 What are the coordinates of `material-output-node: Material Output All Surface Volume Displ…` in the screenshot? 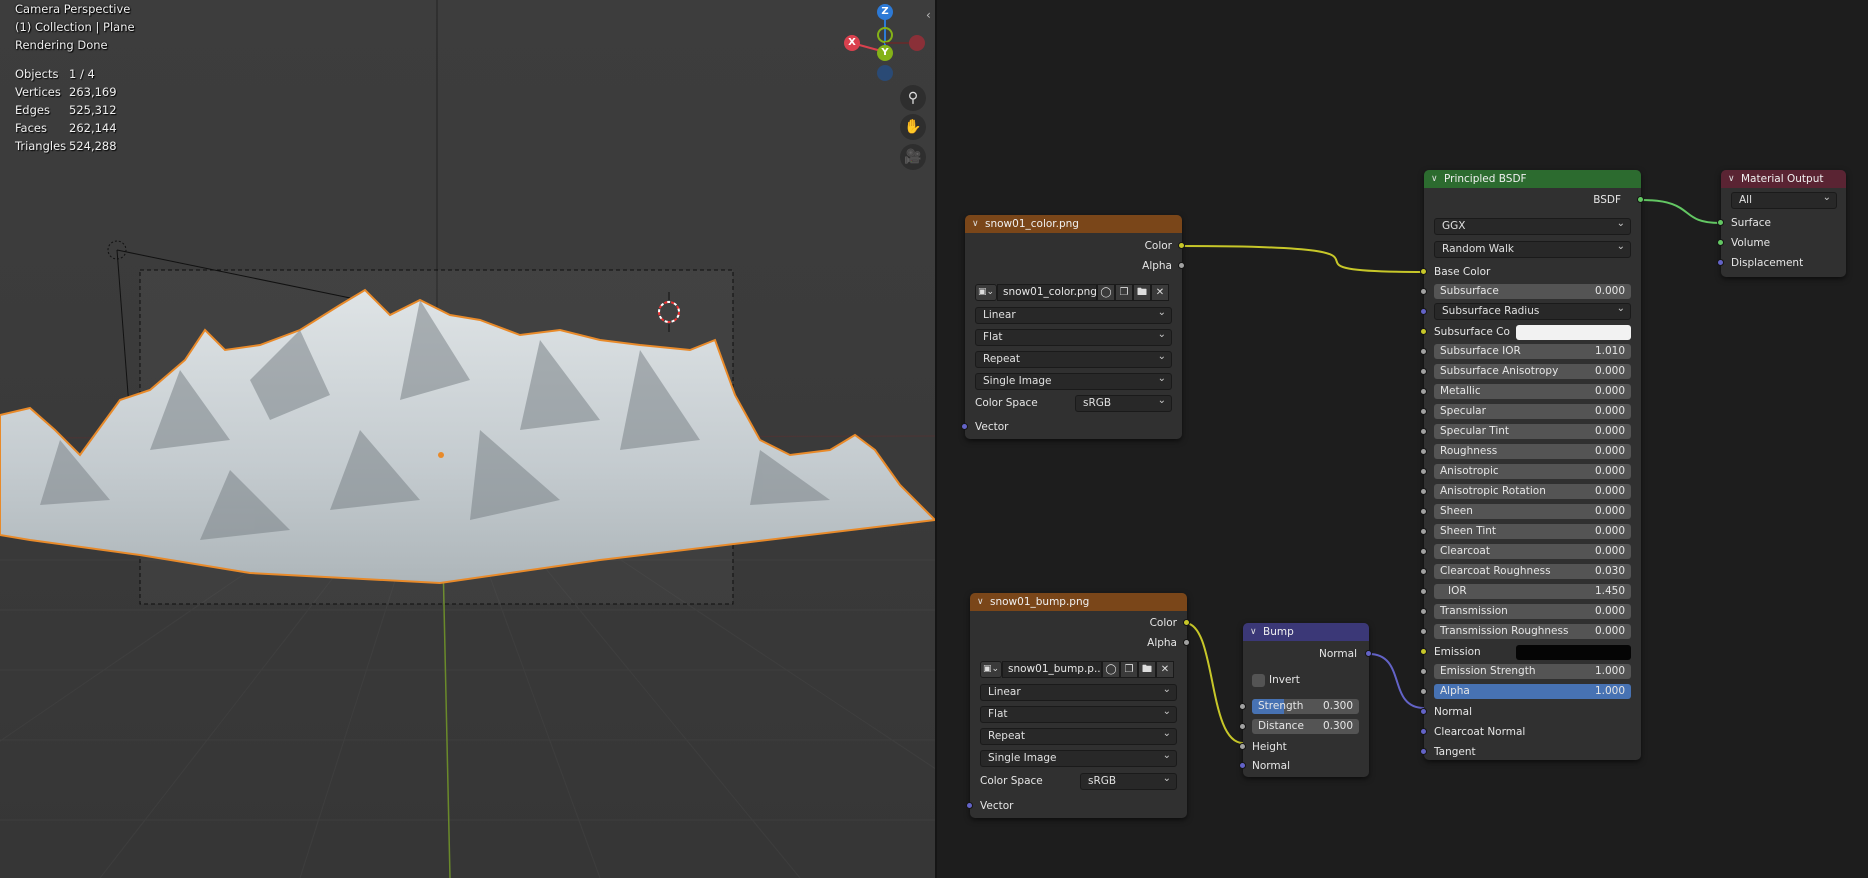 It's located at (1781, 223).